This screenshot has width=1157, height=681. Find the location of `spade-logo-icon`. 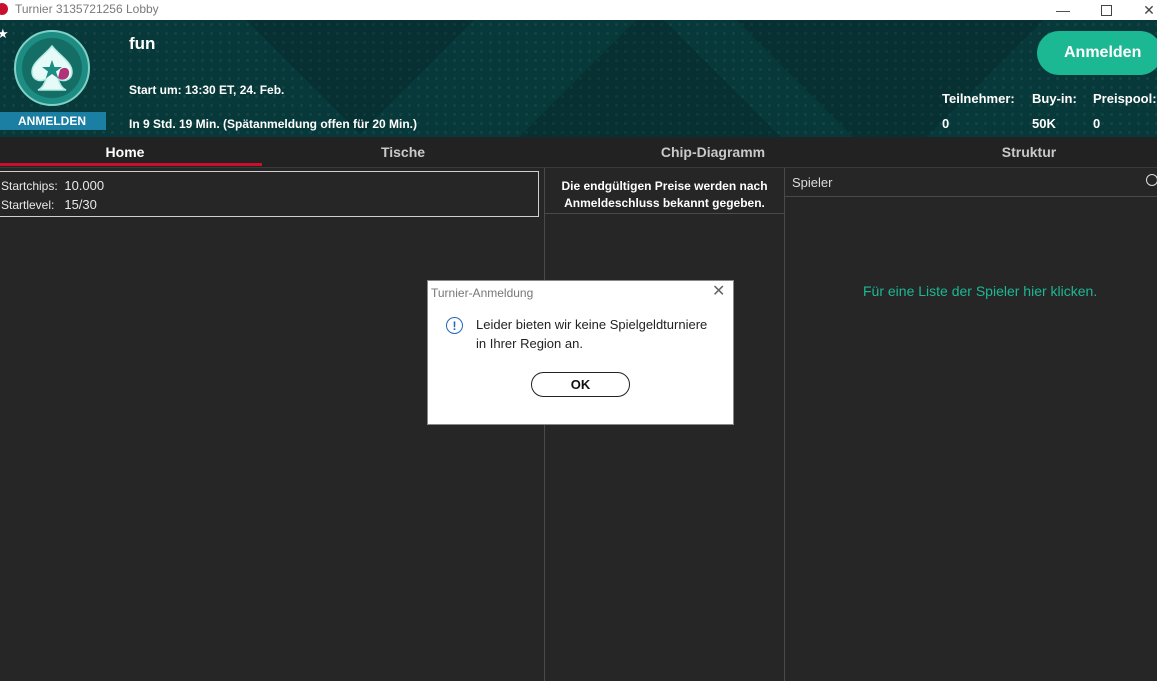

spade-logo-icon is located at coordinates (52, 68).